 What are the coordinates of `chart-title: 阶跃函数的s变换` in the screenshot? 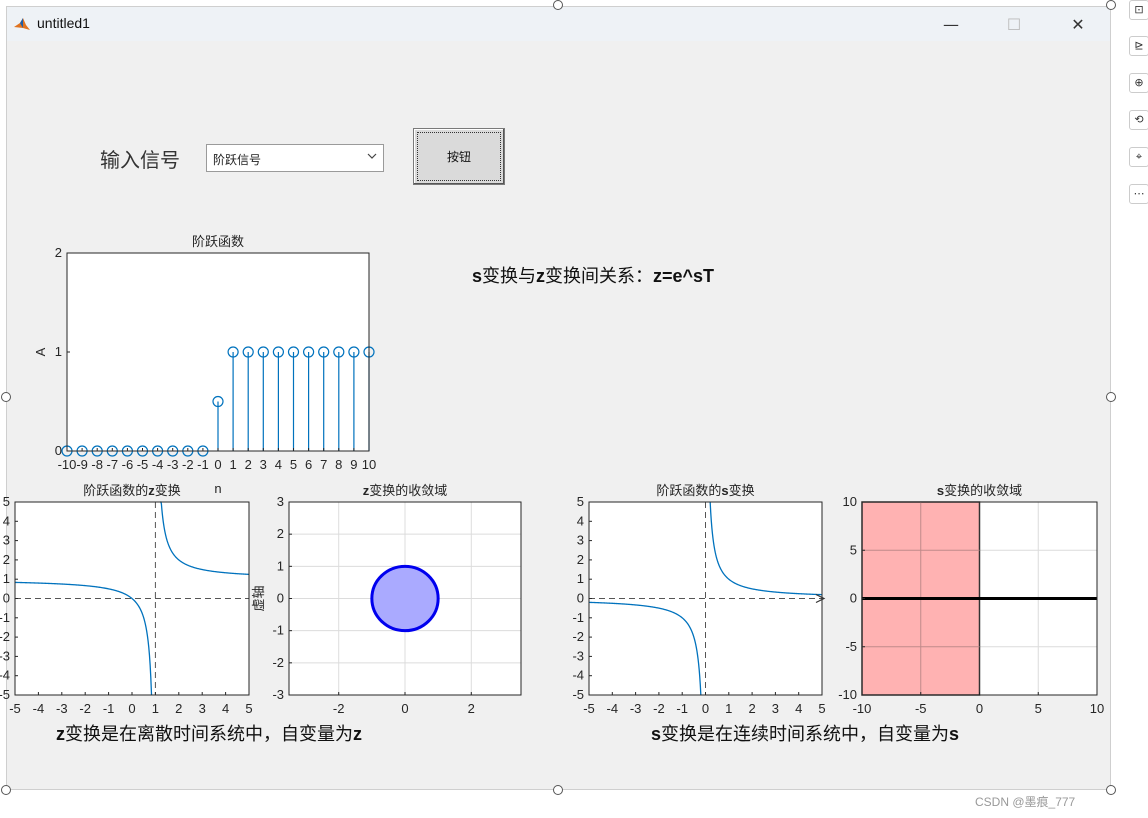 It's located at (705, 491).